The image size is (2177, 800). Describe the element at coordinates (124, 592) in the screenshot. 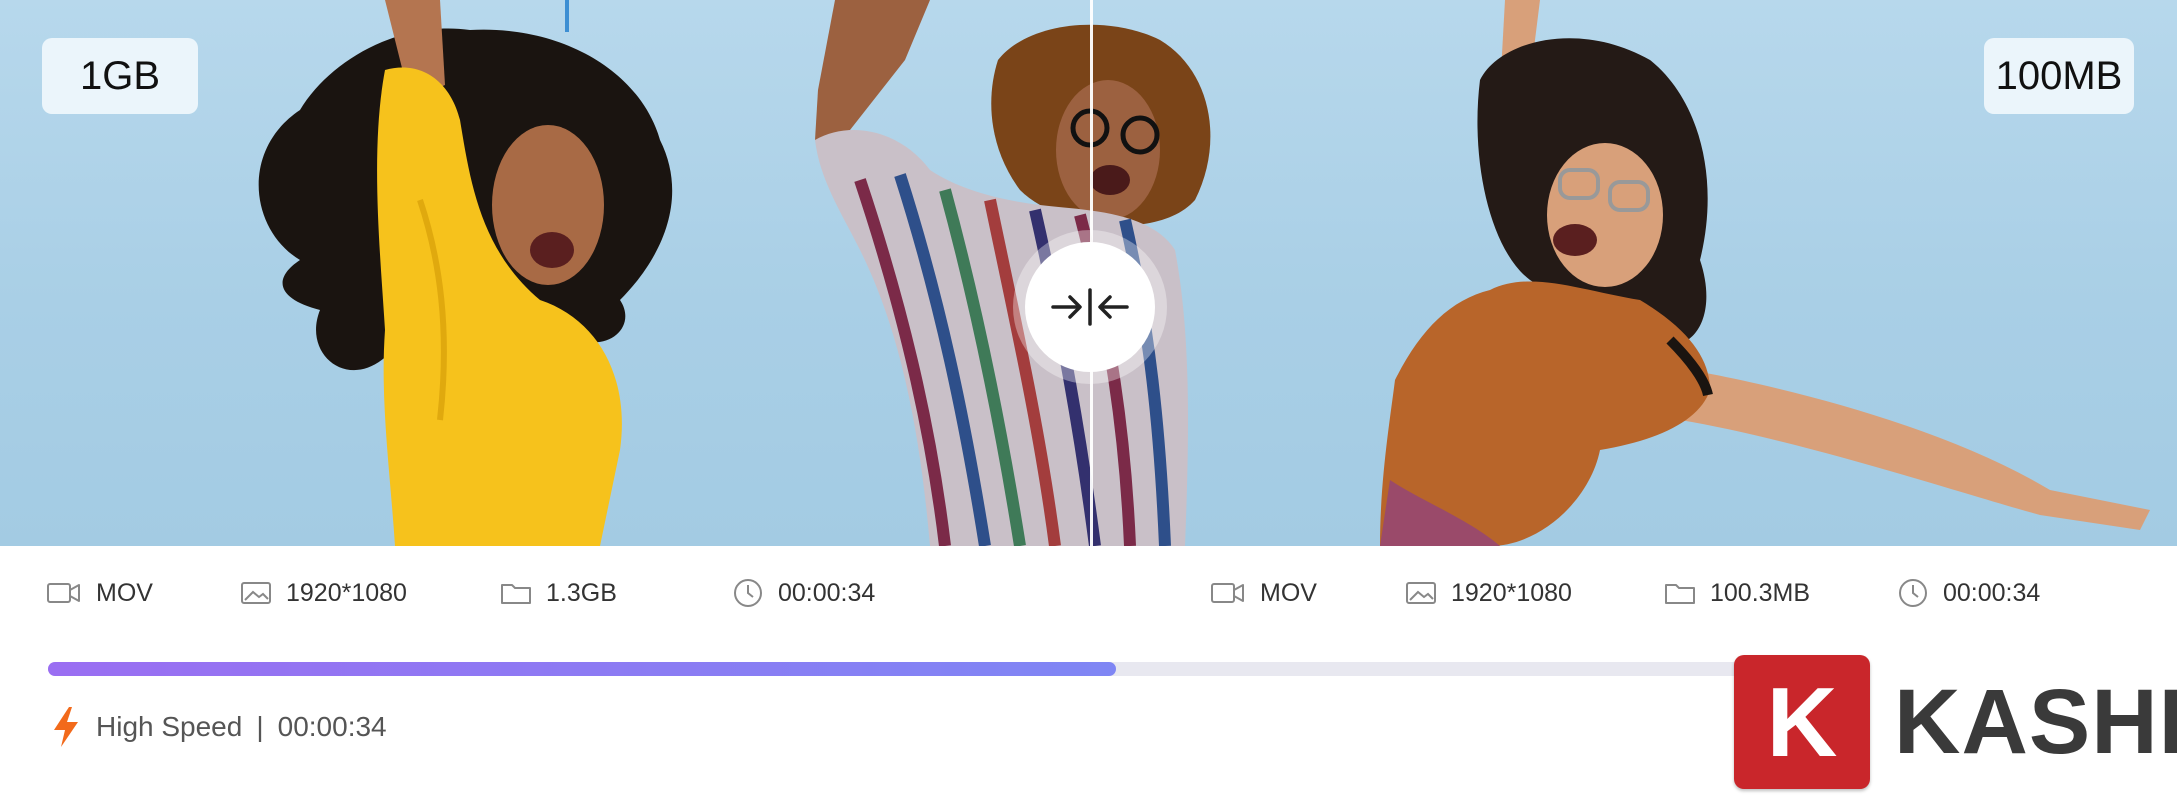

I see `original-format-label: MOV` at that location.